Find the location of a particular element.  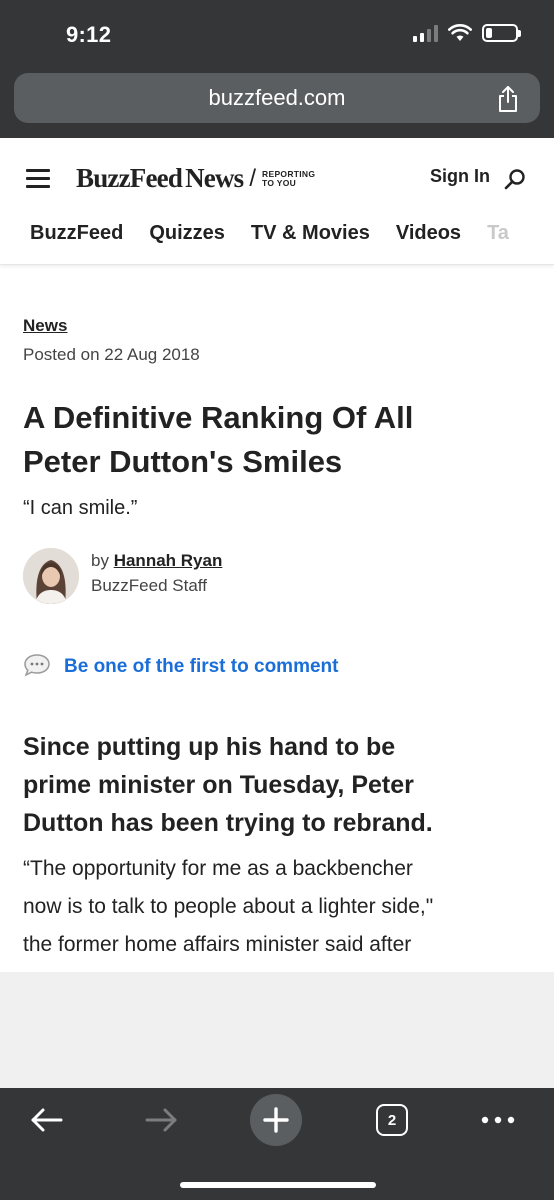

menu-icon is located at coordinates (38, 179).